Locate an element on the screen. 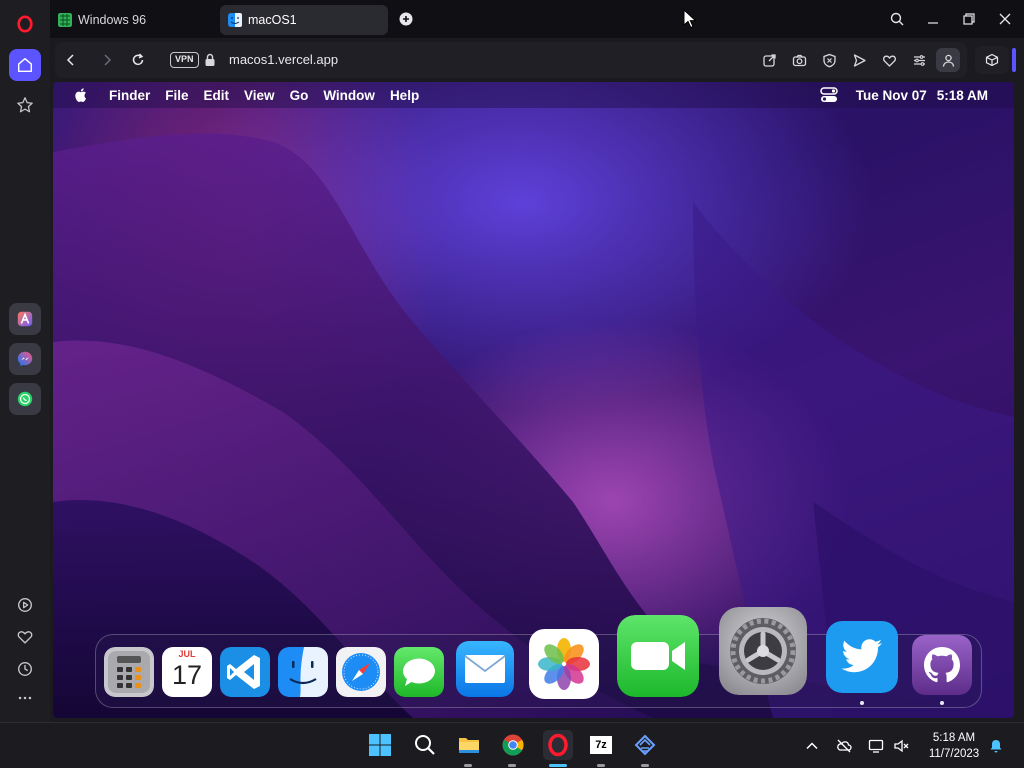 Image resolution: width=1024 pixels, height=768 pixels. volume-muted-icon is located at coordinates (901, 746).